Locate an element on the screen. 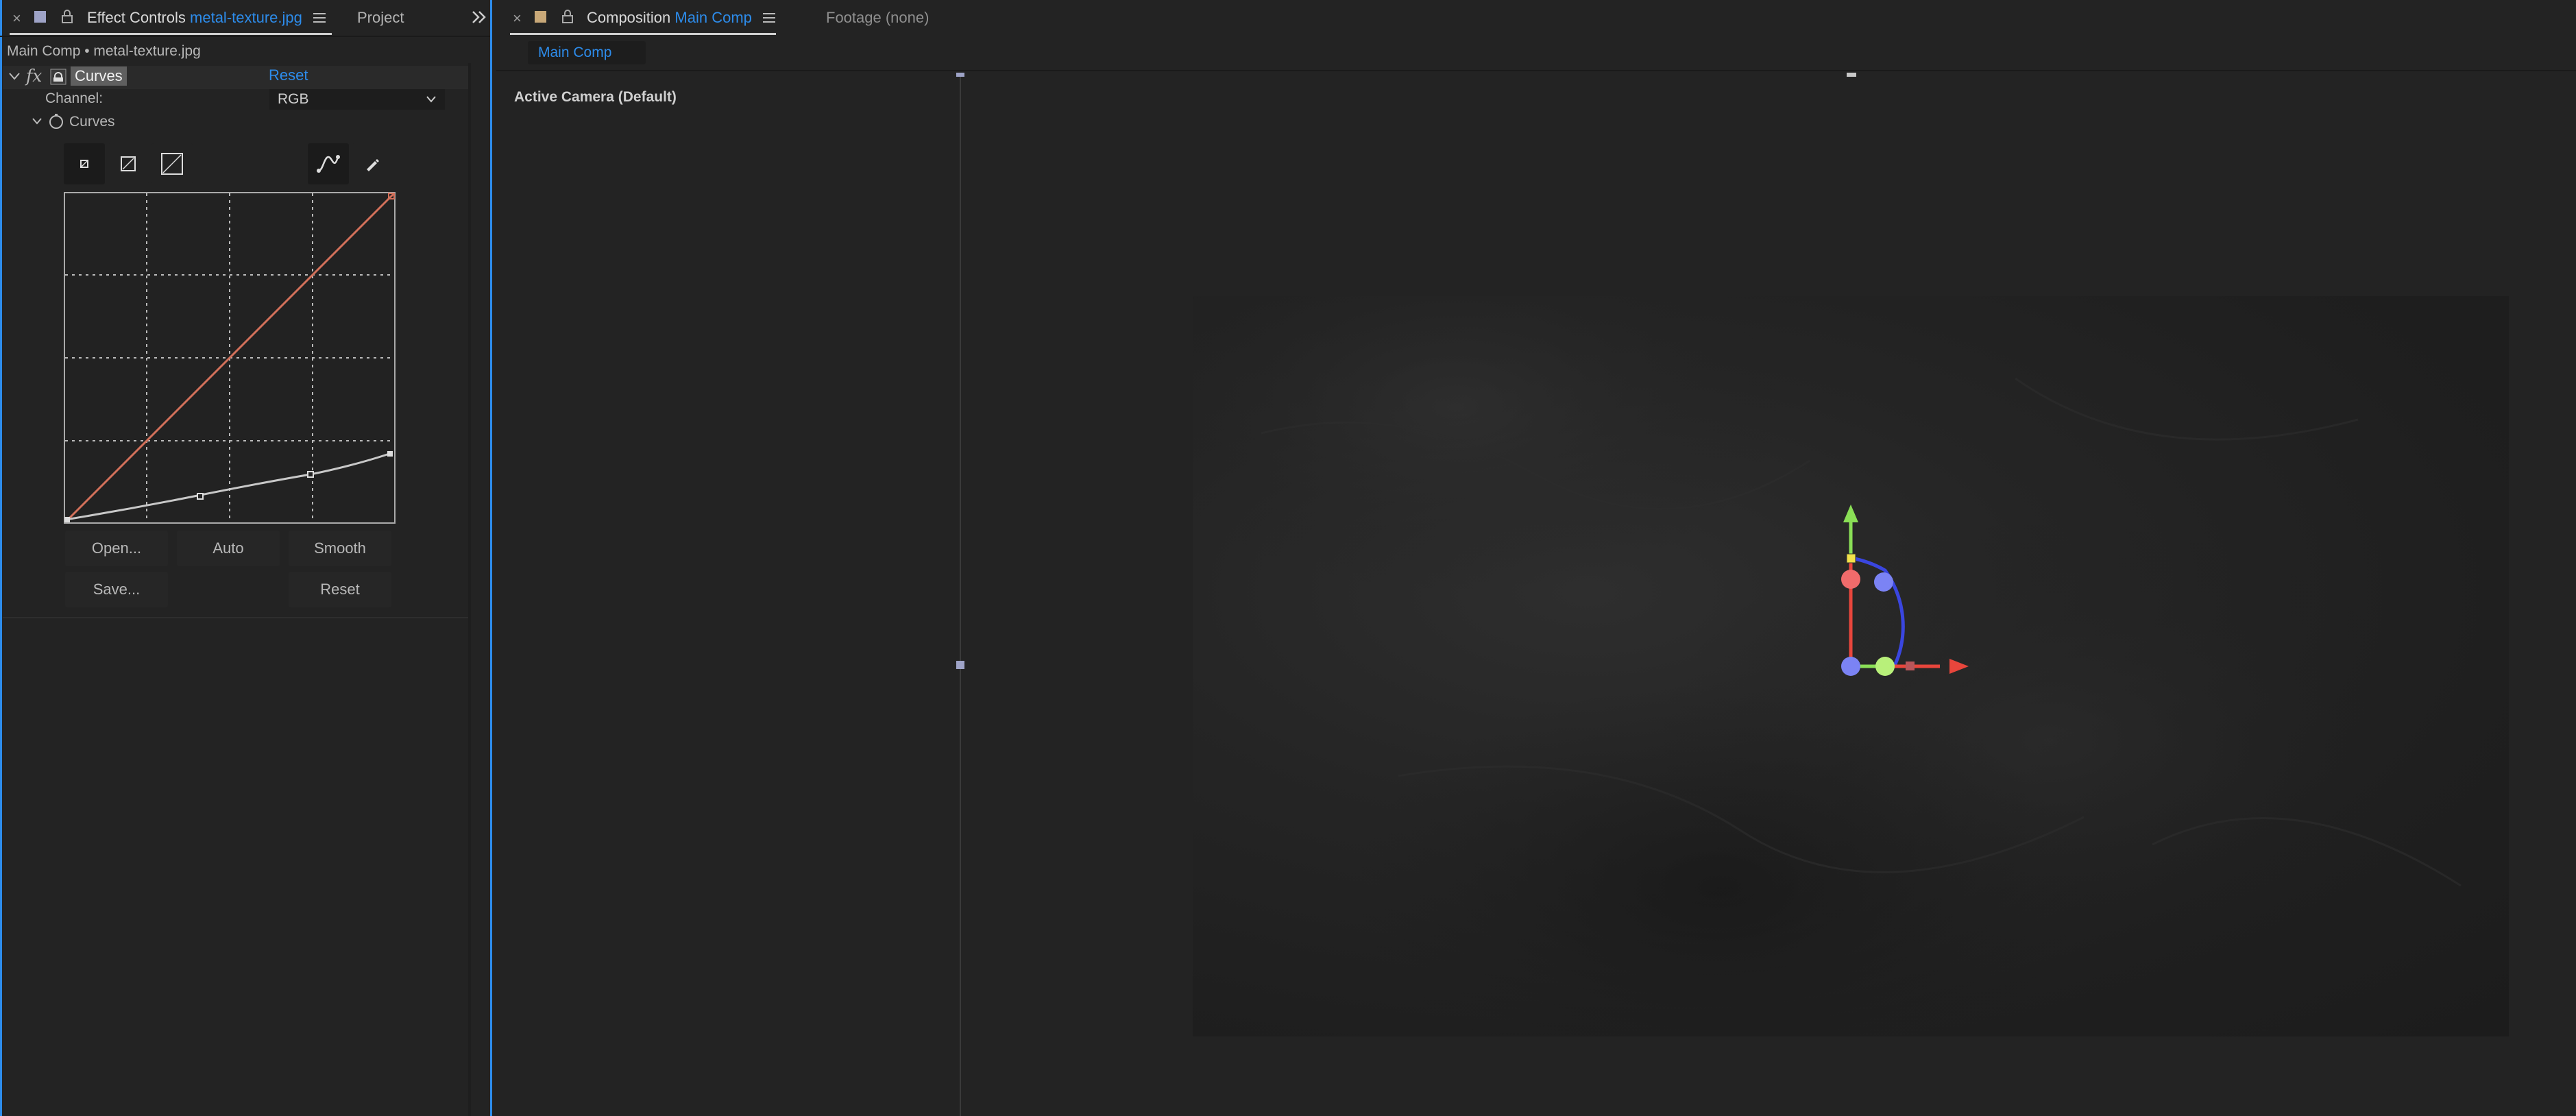  reset-button: Reset is located at coordinates (340, 589).